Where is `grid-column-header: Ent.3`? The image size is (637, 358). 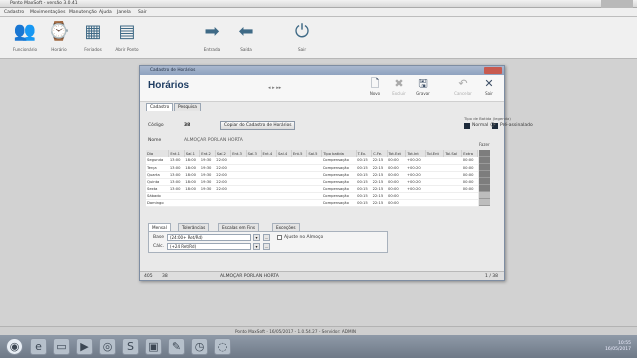
grid-column-header: Ent.3 is located at coordinates (238, 153).